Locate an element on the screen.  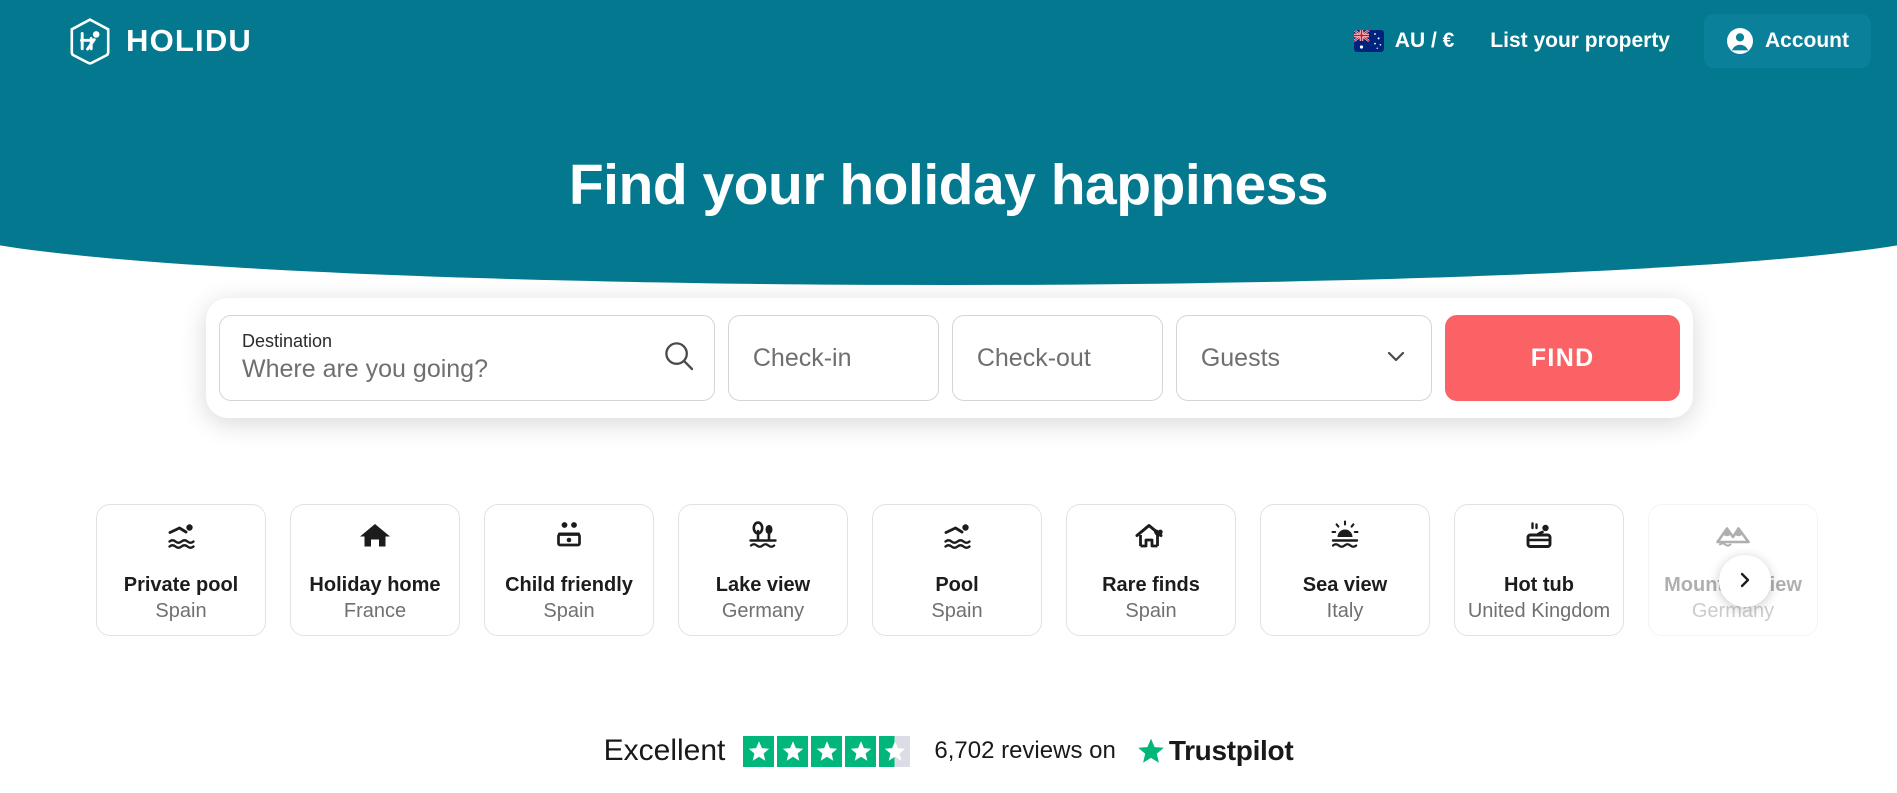
chevron-right-icon is located at coordinates (1745, 581).